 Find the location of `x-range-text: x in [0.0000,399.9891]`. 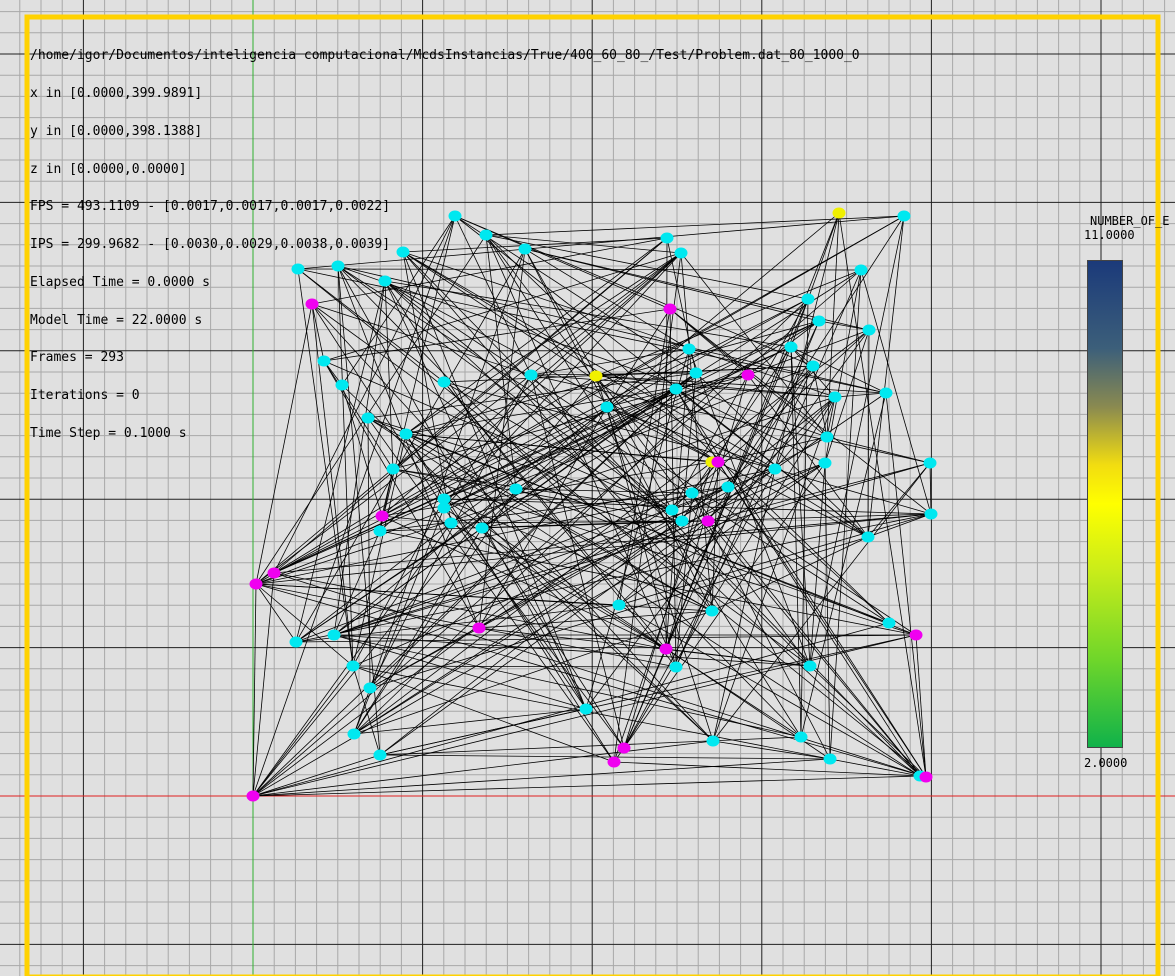

x-range-text: x in [0.0000,399.9891] is located at coordinates (116, 93).